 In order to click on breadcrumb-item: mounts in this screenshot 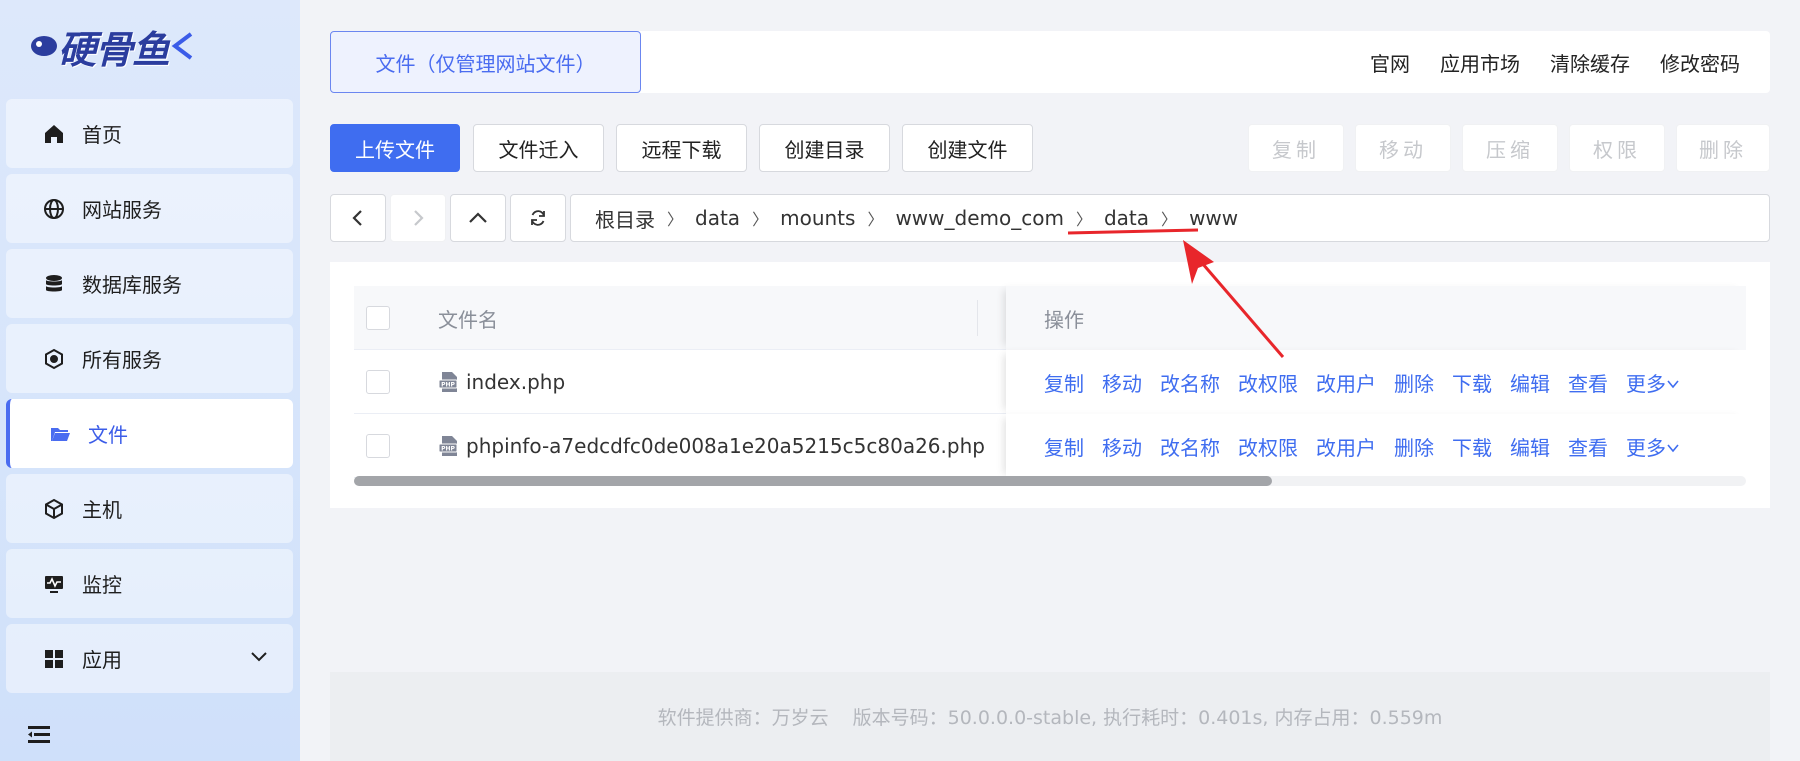, I will do `click(817, 218)`.